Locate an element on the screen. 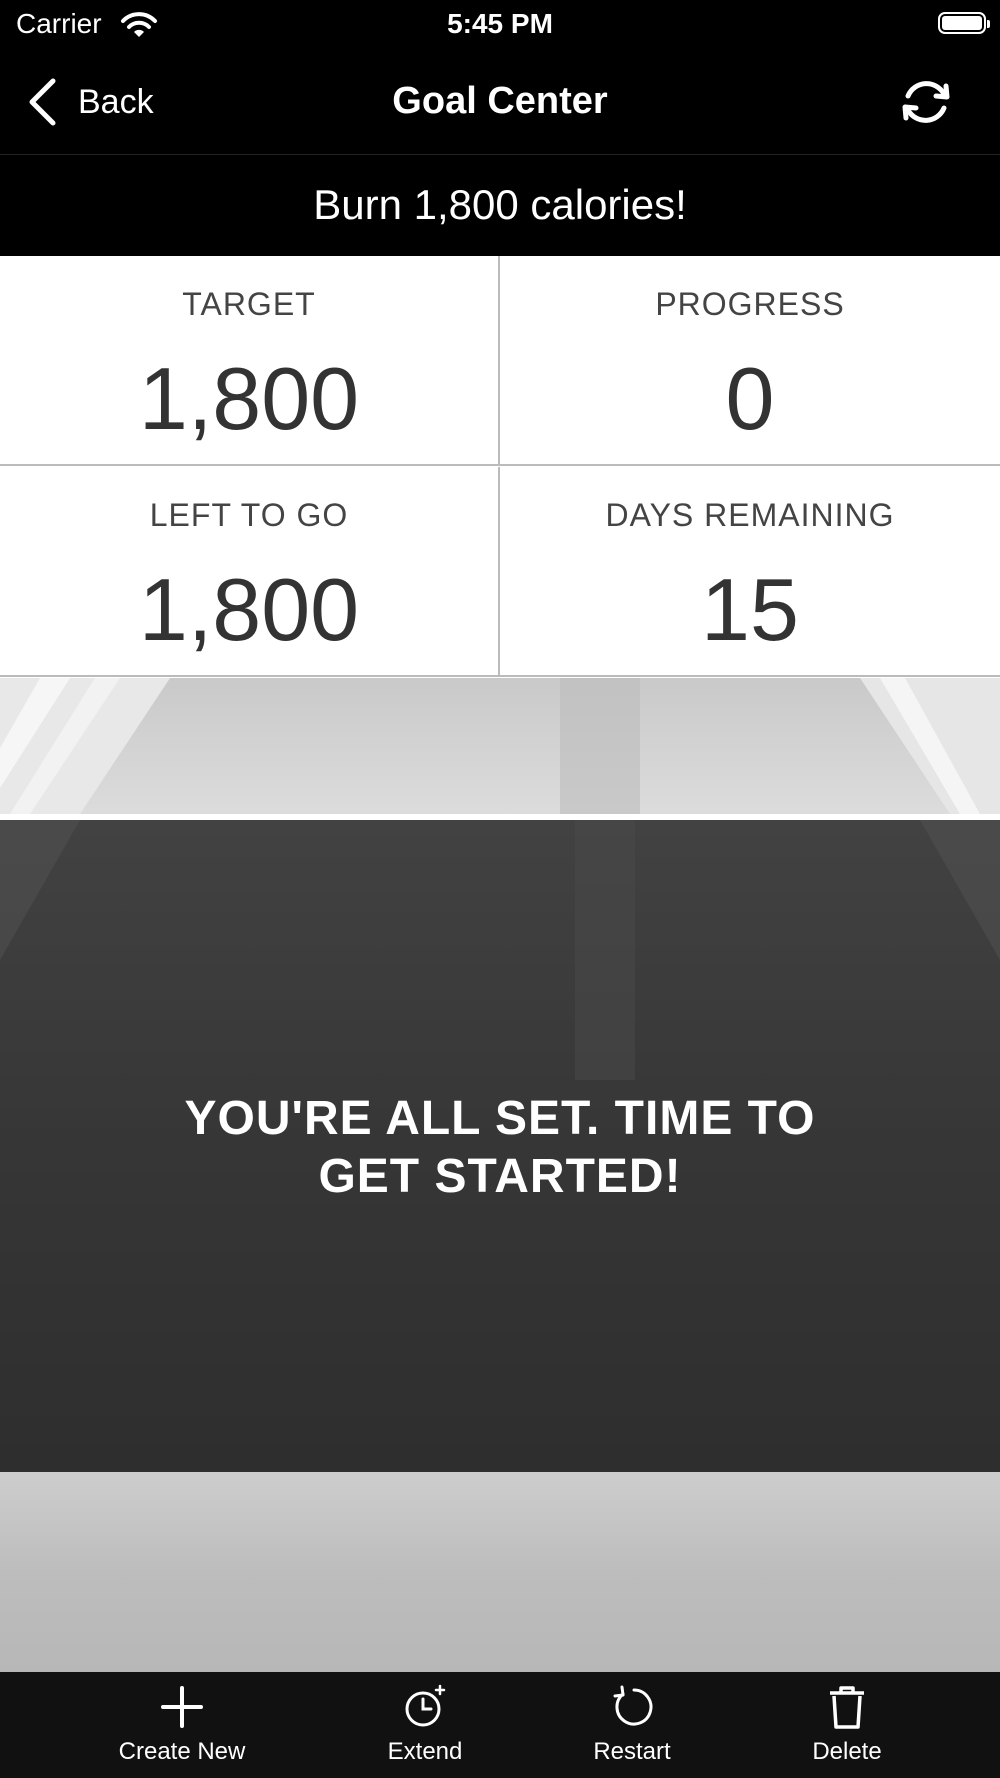 The height and width of the screenshot is (1778, 1000). status-bar: Carrier 5:45 PM is located at coordinates (500, 25).